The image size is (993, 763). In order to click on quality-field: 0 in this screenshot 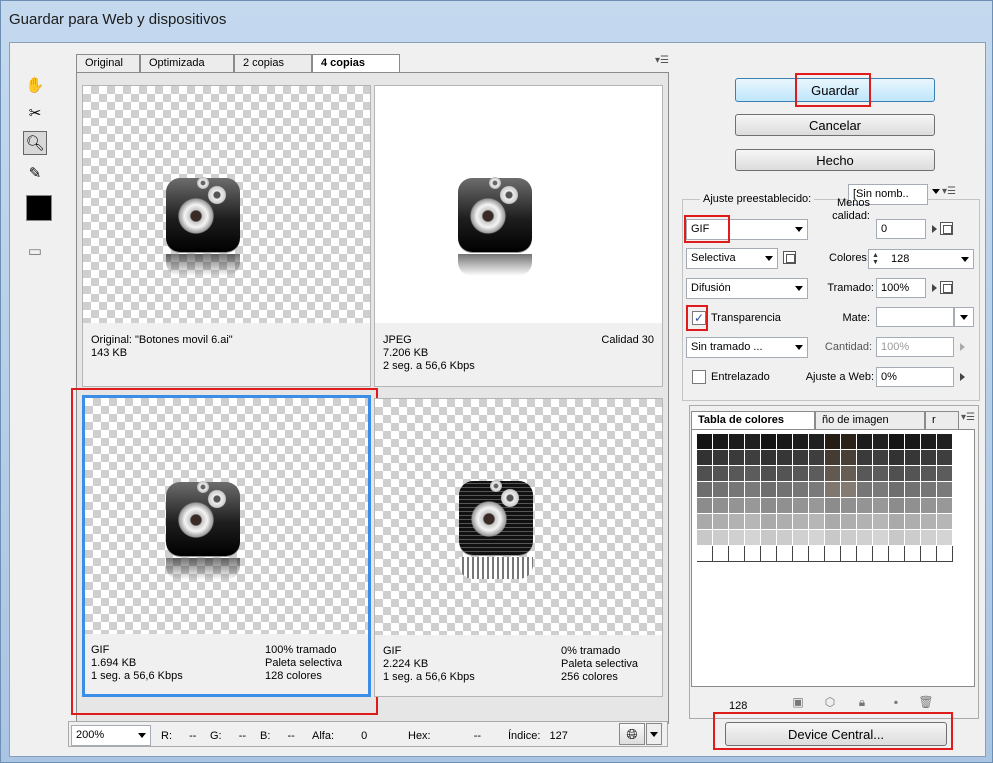, I will do `click(901, 229)`.